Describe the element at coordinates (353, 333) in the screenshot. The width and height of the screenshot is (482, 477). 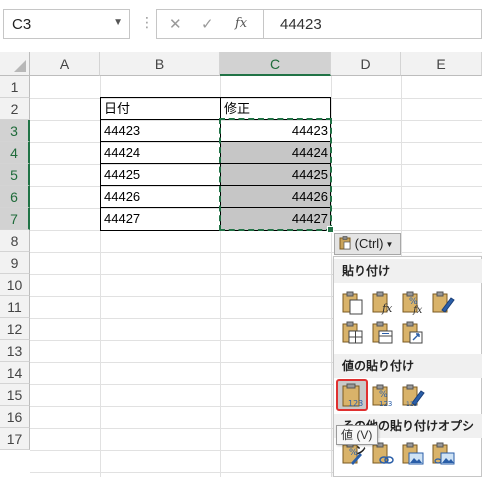
I see `paste-no-borders-icon` at that location.